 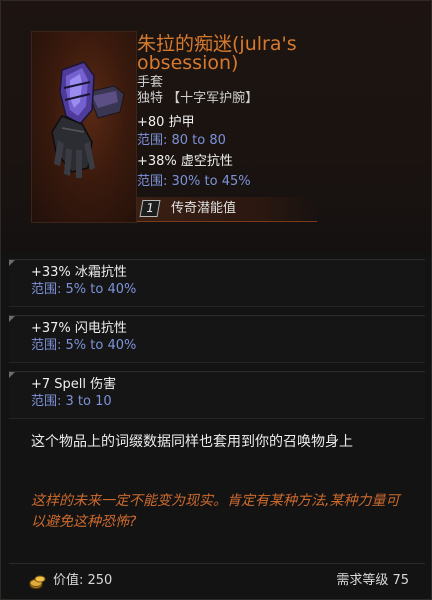 I want to click on minion-note: 这个物品上的词缀数据同样也套用到你的召唤物身上, so click(x=192, y=442).